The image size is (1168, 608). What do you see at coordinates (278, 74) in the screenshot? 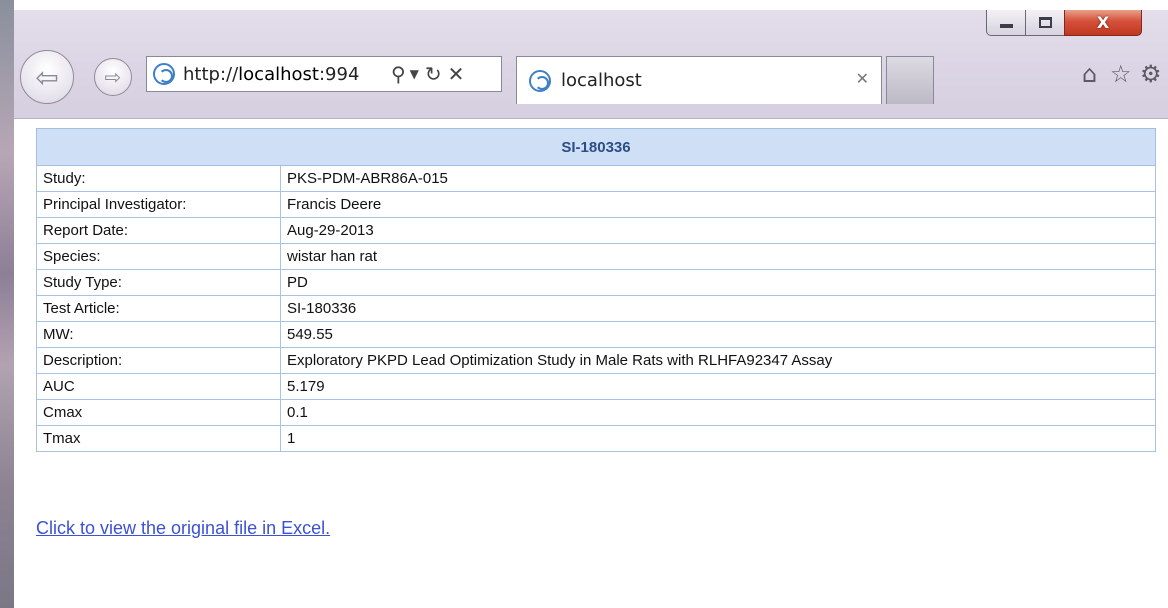
I see `url-host: localhost` at bounding box center [278, 74].